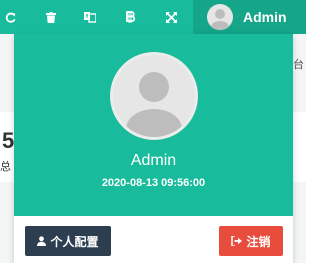  What do you see at coordinates (90, 17) in the screenshot?
I see `translate-icon` at bounding box center [90, 17].